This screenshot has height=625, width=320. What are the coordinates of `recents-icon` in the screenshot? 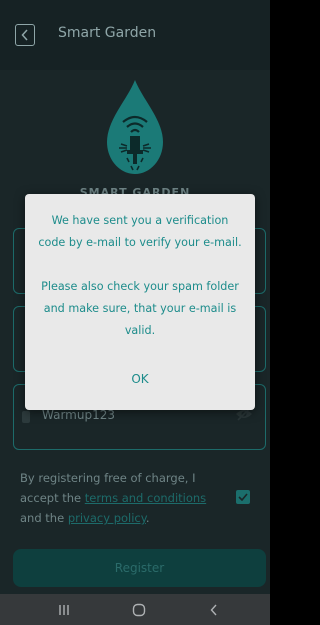 It's located at (64, 610).